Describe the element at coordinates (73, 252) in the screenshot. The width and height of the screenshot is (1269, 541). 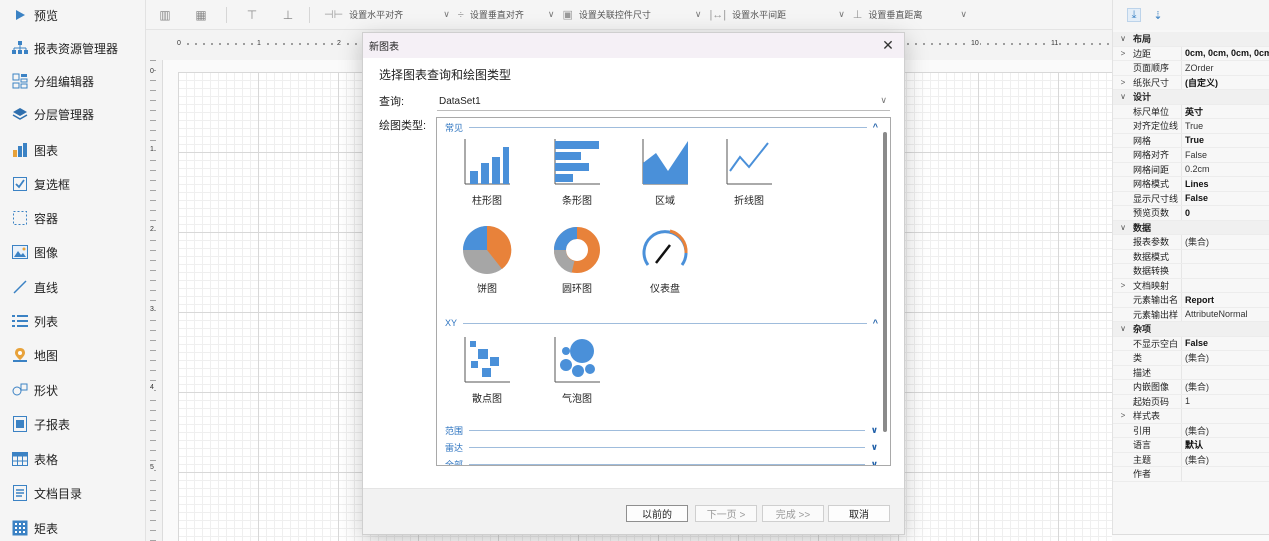
I see `toolbox-item-image: 图像` at that location.